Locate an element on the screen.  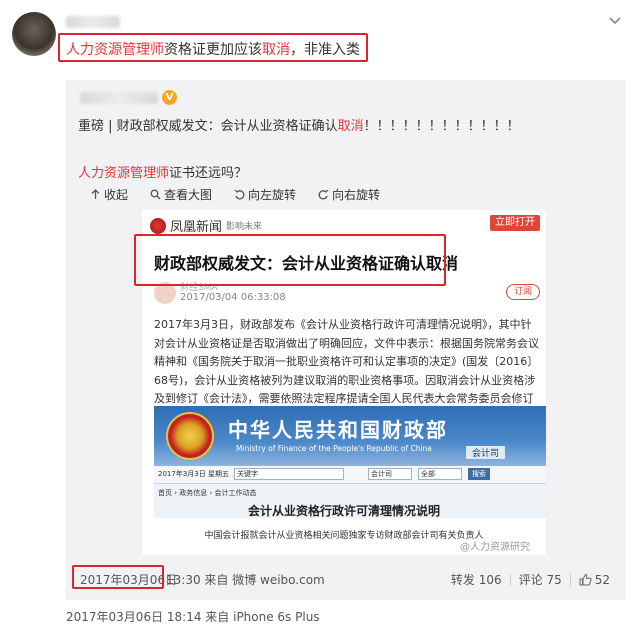
ministry-breadcrumb: 首页 › 政务信息 › 会计工作动态 is located at coordinates (207, 493).